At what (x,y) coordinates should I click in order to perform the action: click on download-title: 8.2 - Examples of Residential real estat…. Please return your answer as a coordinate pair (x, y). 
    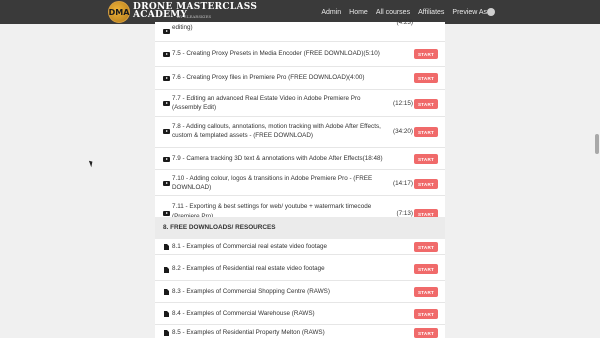
    Looking at the image, I should click on (248, 268).